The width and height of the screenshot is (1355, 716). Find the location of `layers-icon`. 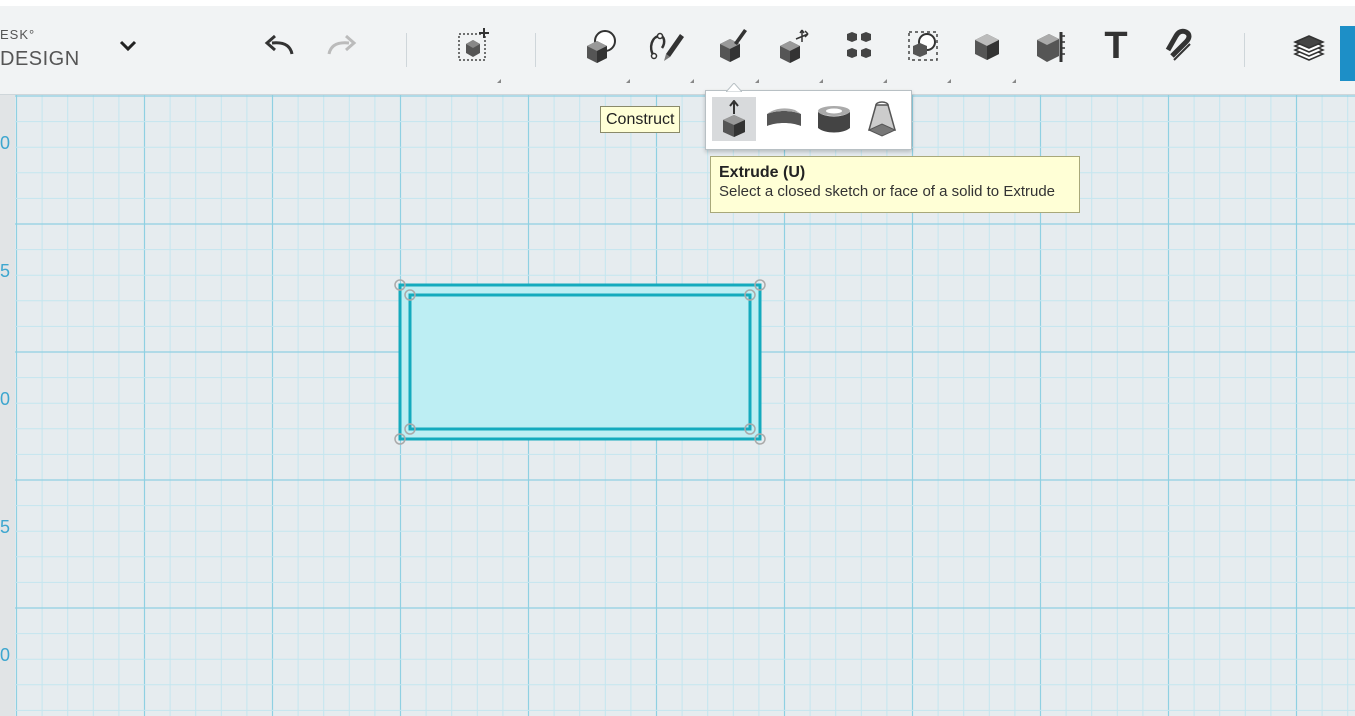

layers-icon is located at coordinates (1309, 48).